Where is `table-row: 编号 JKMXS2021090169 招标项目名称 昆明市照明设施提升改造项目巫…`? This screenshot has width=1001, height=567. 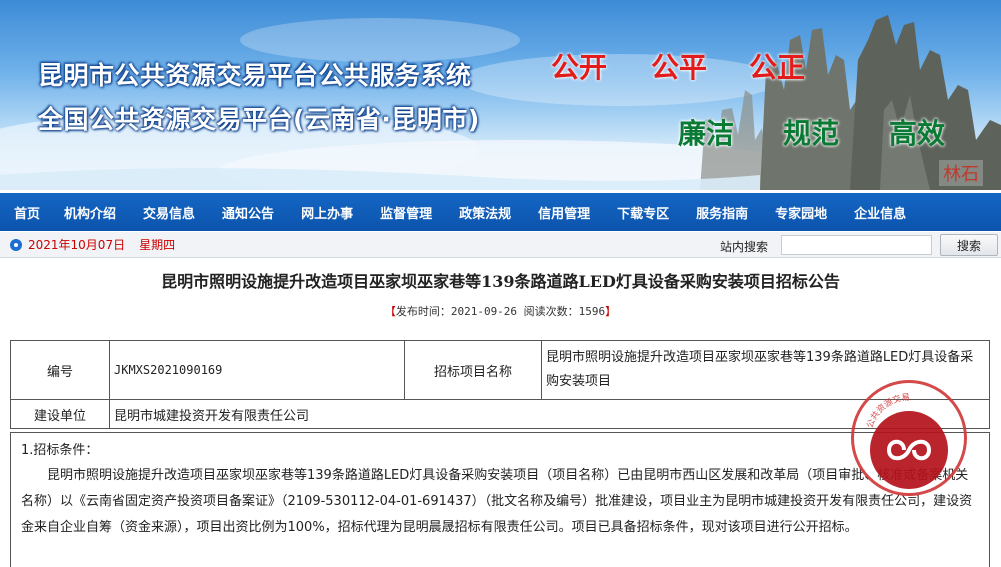 table-row: 编号 JKMXS2021090169 招标项目名称 昆明市照明设施提升改造项目巫… is located at coordinates (500, 370).